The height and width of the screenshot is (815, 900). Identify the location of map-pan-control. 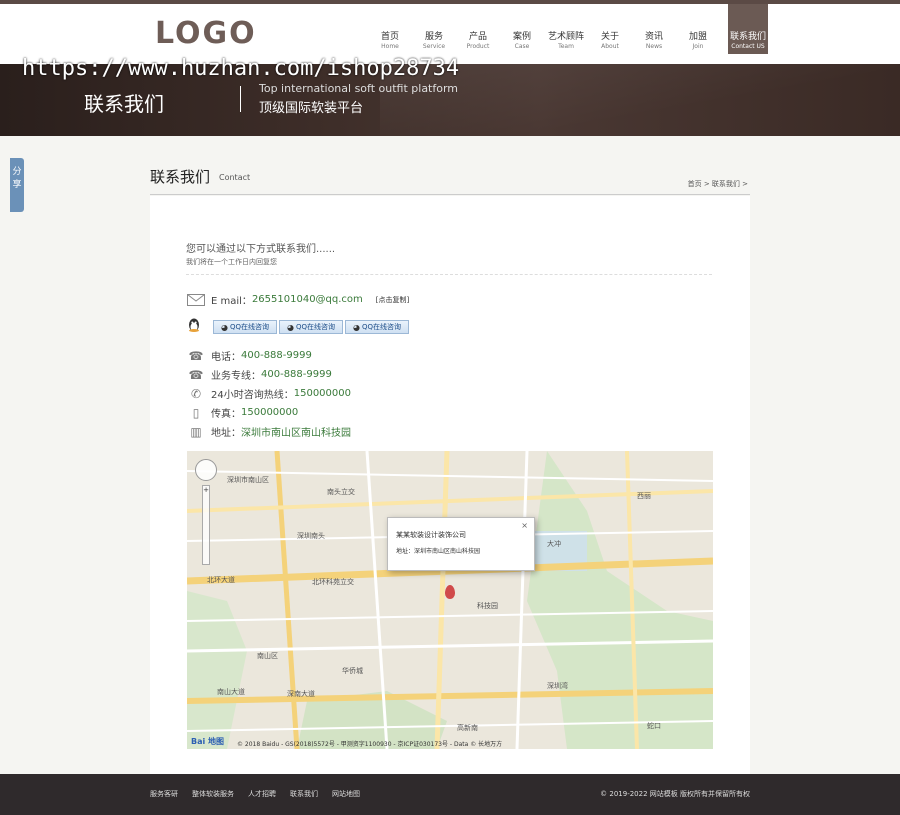
(206, 470).